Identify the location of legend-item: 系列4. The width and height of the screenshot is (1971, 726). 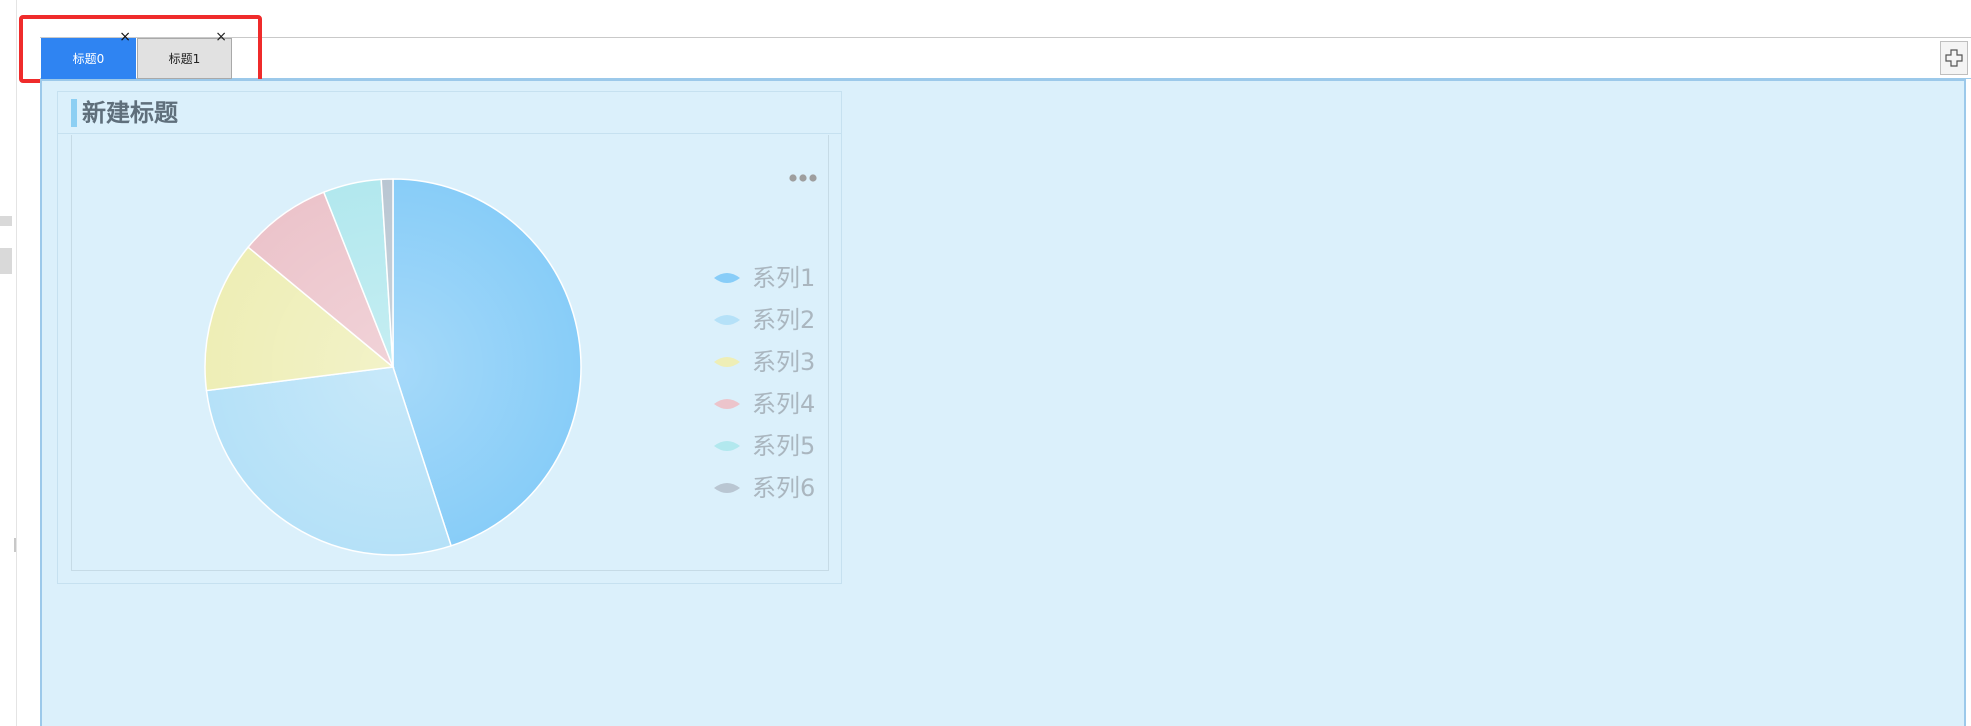
(764, 404).